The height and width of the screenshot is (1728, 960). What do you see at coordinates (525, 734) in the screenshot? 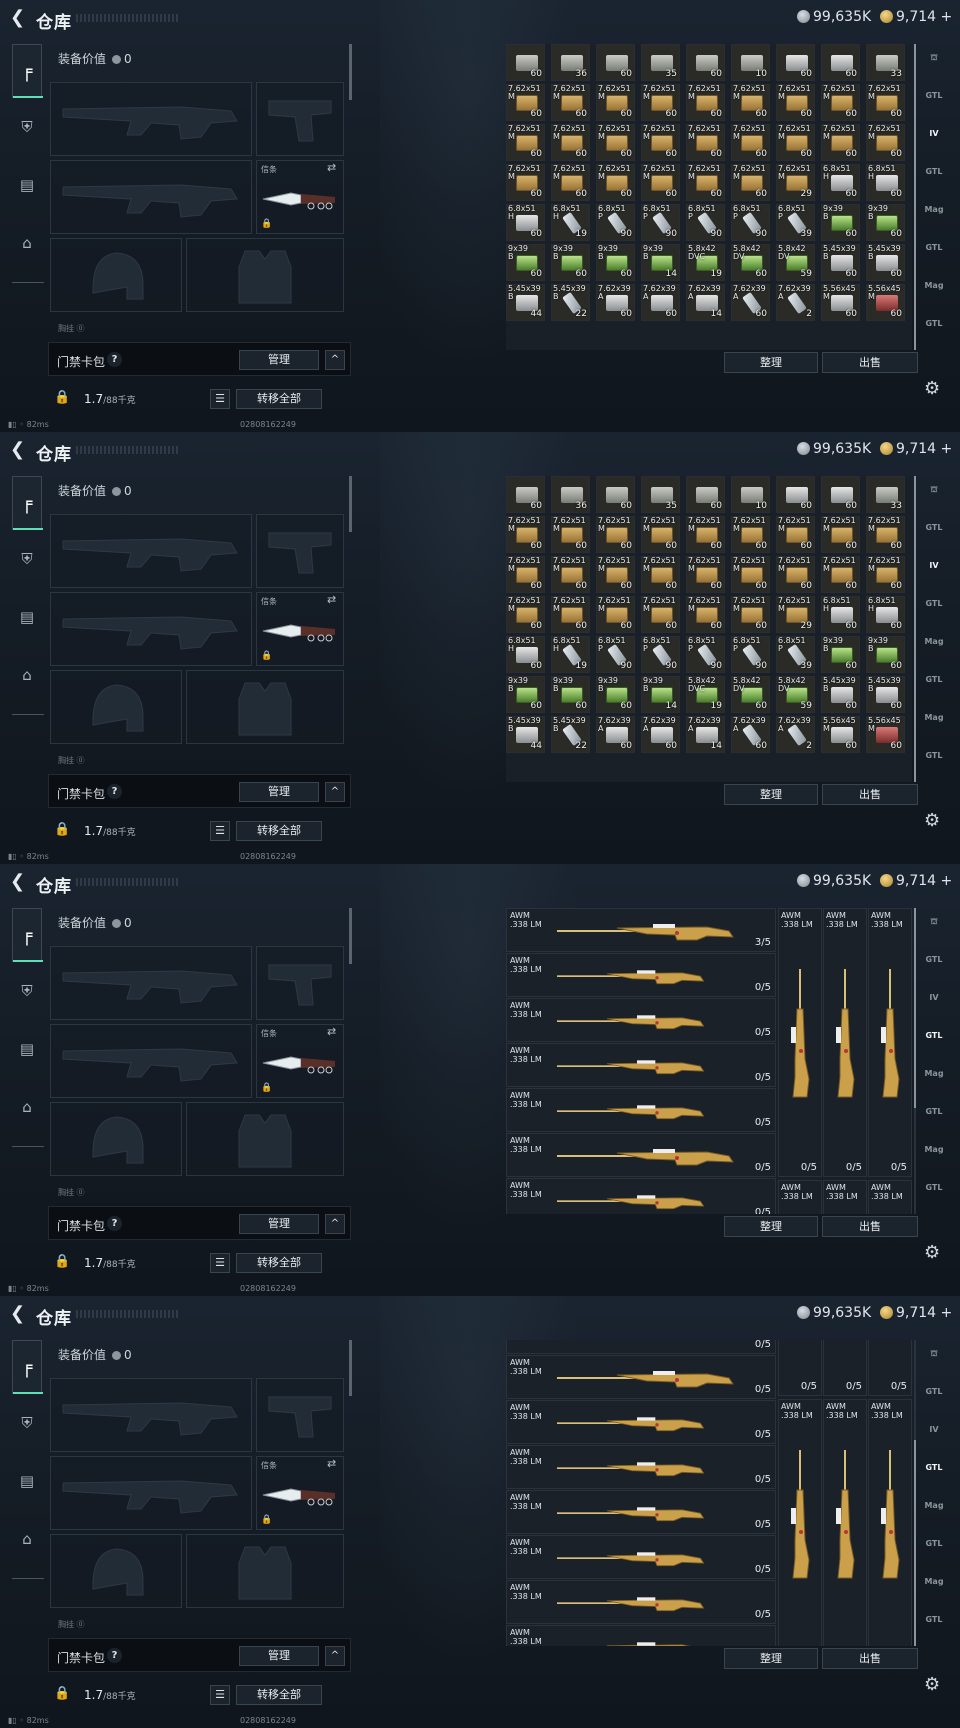
I see `ammo-item: 5.45x39 B 44` at bounding box center [525, 734].